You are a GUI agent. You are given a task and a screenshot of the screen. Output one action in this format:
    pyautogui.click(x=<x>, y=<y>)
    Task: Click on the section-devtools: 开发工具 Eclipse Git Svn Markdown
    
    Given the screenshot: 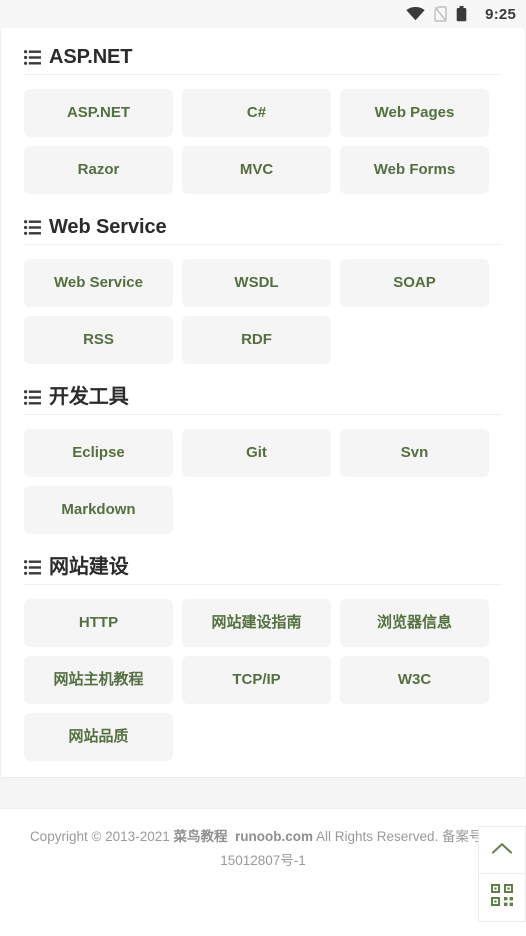 What is the action you would take?
    pyautogui.click(x=263, y=460)
    